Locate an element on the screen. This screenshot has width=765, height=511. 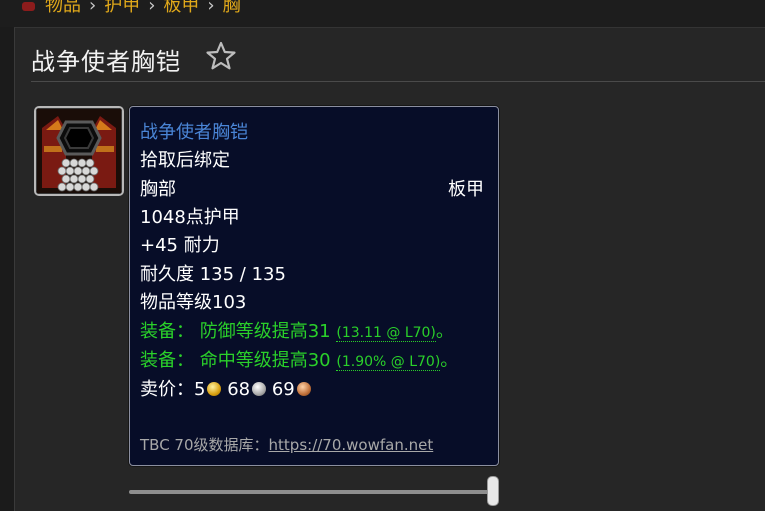
equip-effect-hit: 装备： 命中等级提高30 (1.90% @ L70)。 is located at coordinates (299, 359).